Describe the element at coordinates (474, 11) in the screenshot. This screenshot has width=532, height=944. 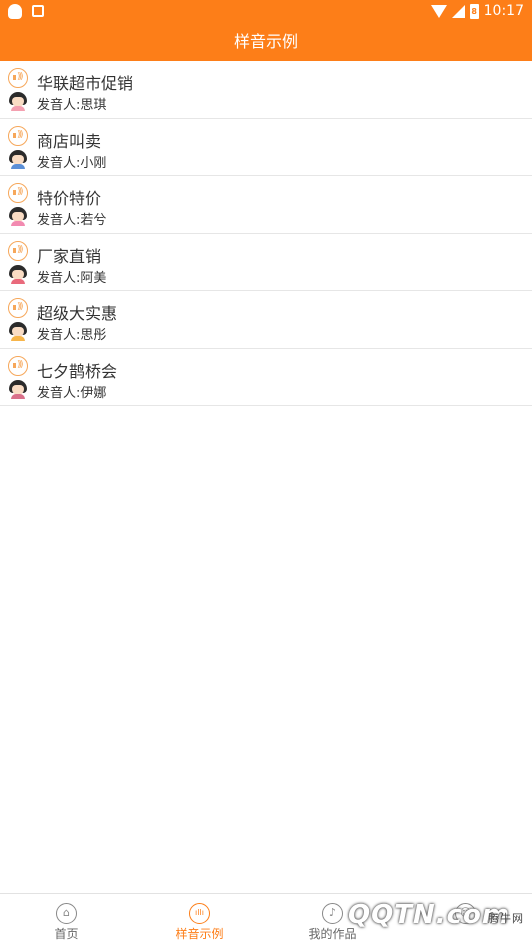
I see `battery-icon: 8` at that location.